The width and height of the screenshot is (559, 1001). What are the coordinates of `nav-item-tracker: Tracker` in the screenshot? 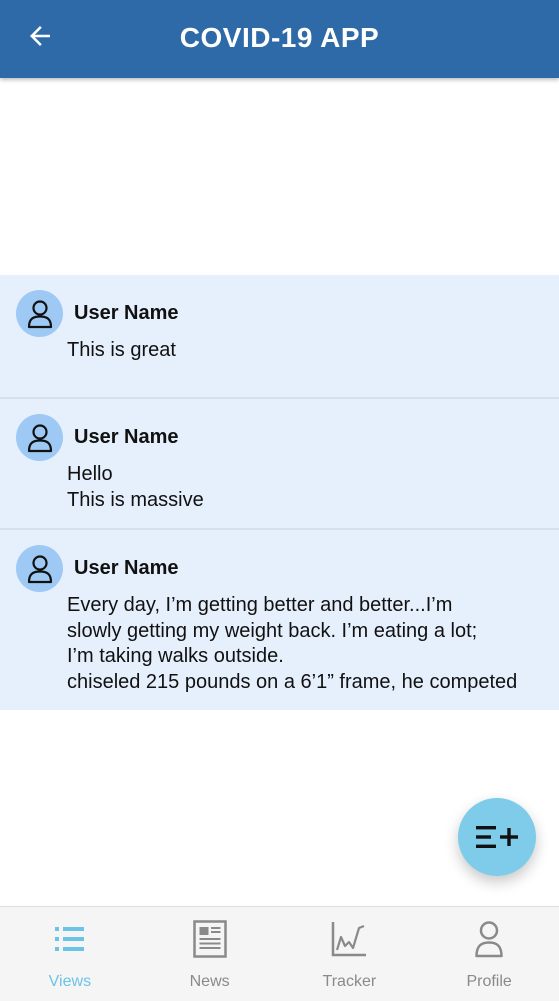 It's located at (350, 954).